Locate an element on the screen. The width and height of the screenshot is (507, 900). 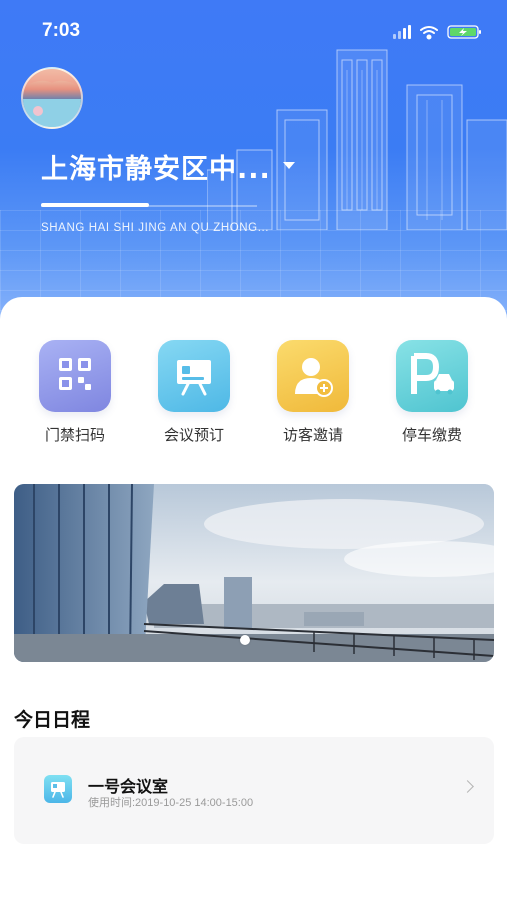
quick-action-parking-payment: 停车缴费 is located at coordinates (432, 392).